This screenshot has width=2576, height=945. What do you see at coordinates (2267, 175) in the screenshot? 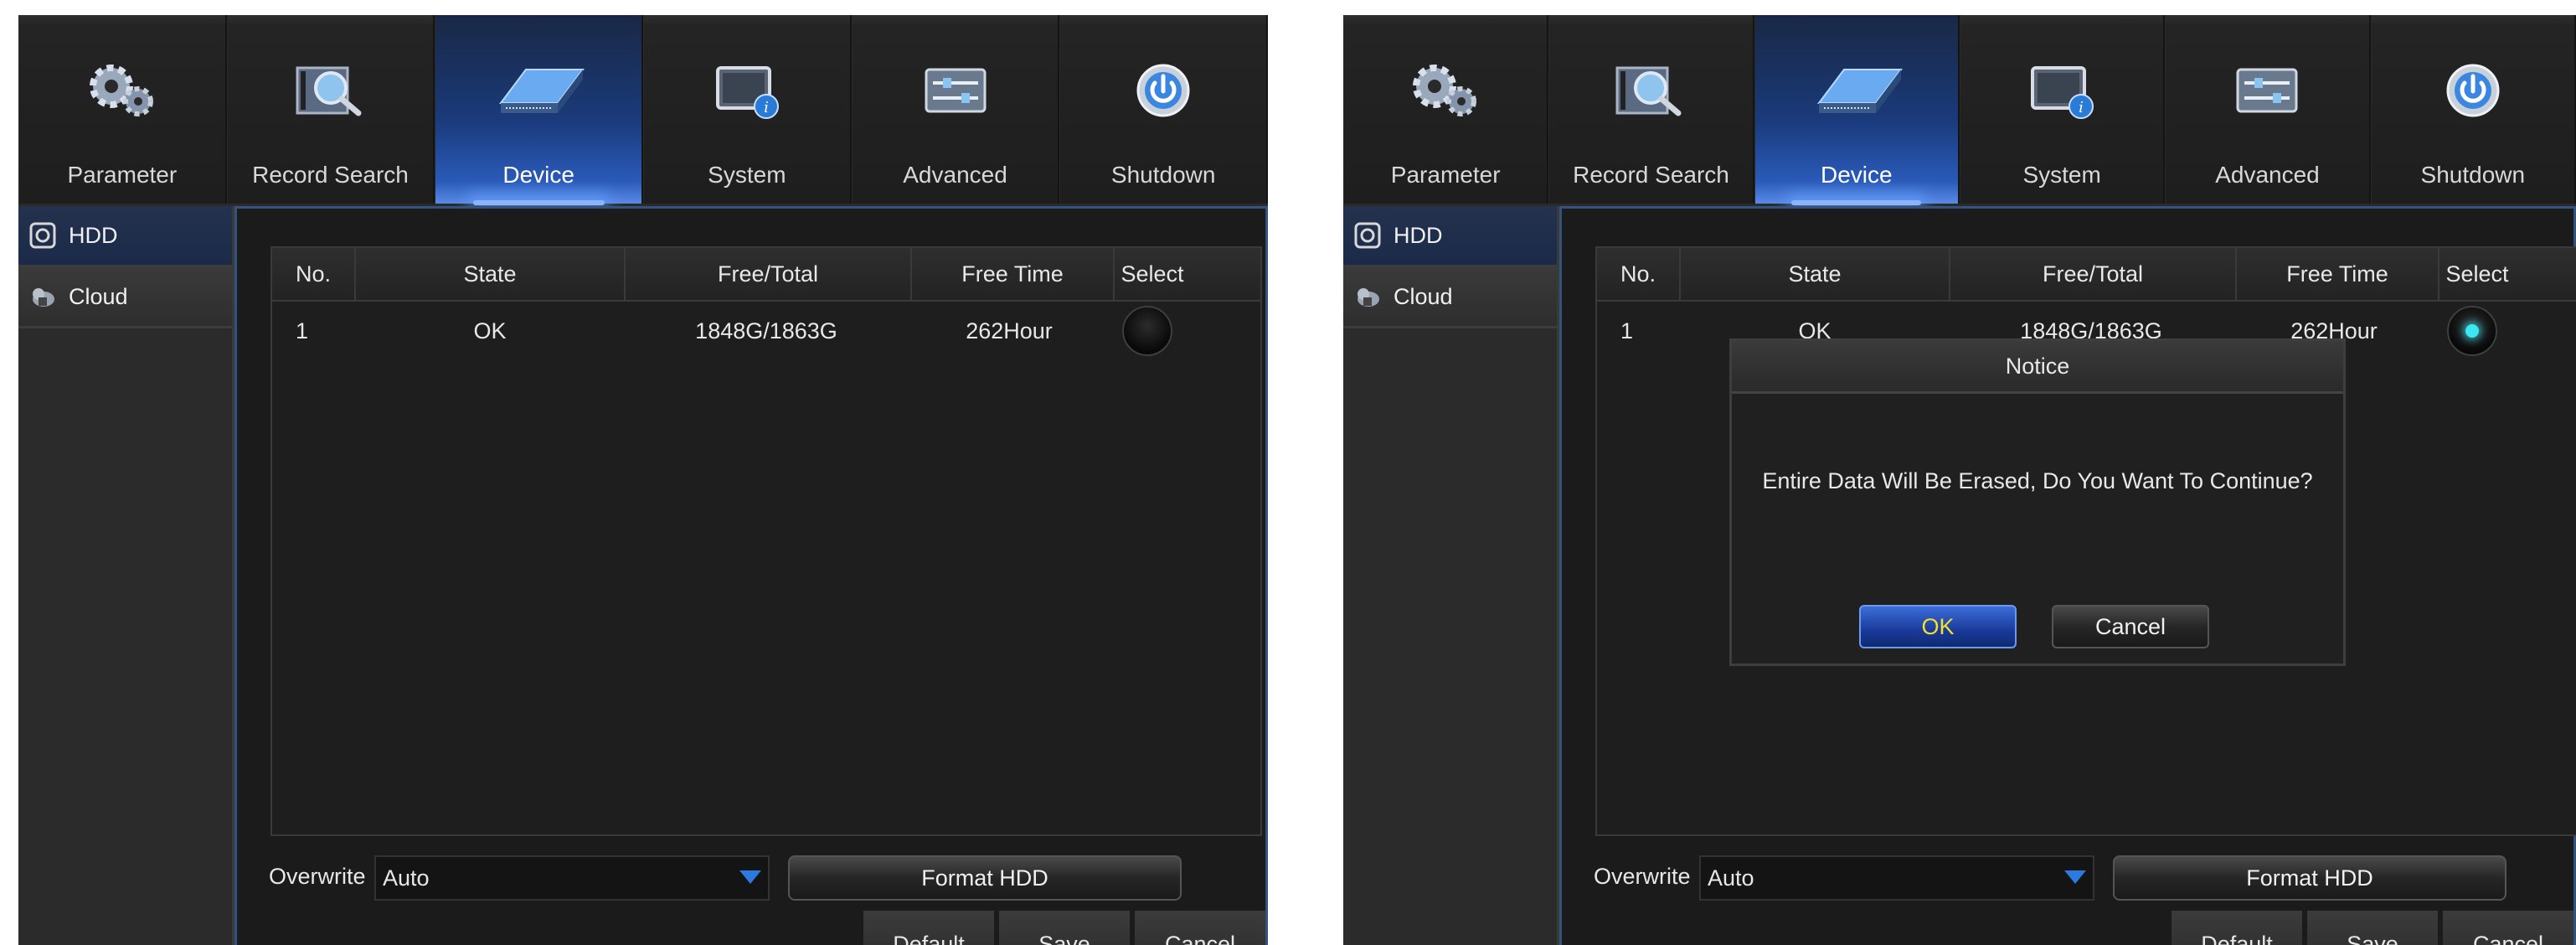
I see `nav-label: Advanced` at bounding box center [2267, 175].